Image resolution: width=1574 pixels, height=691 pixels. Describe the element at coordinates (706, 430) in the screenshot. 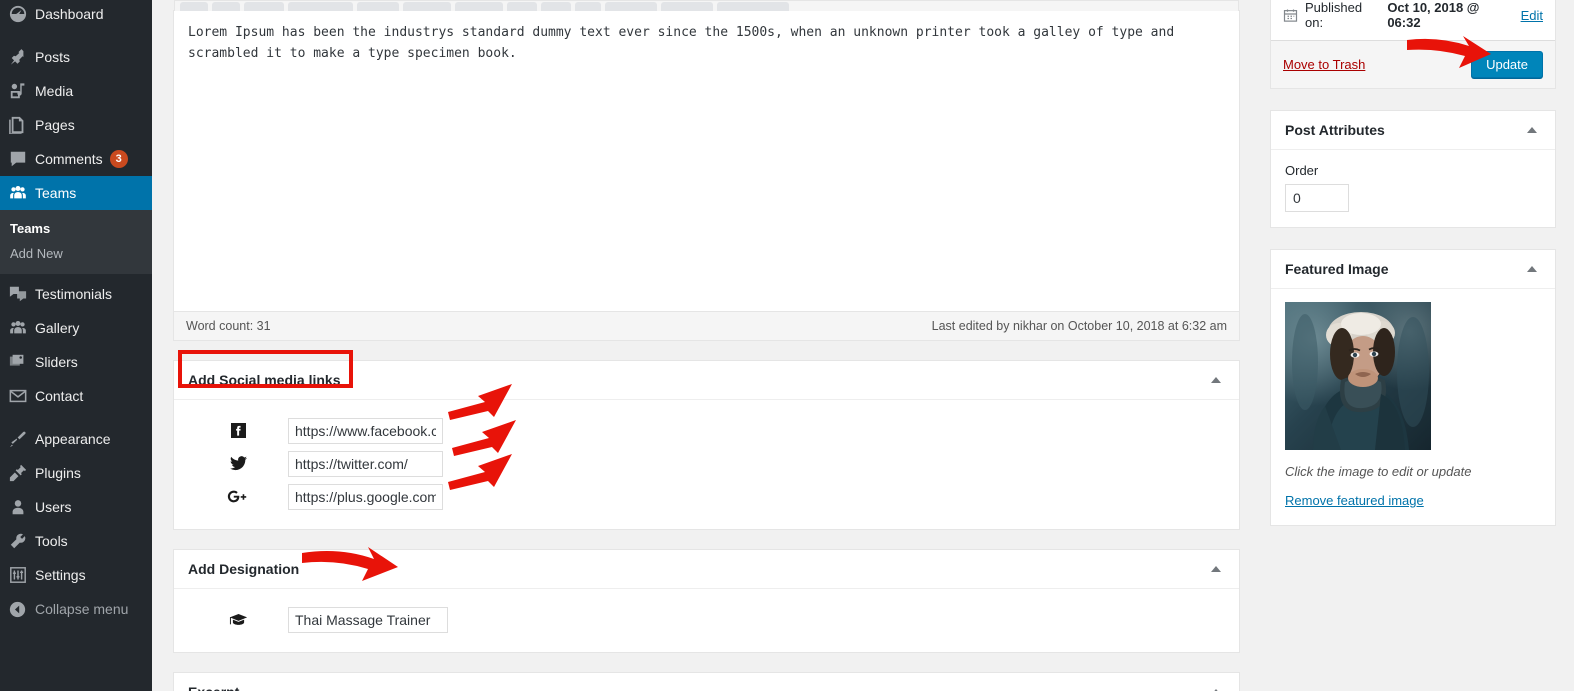

I see `facebook-field-row` at that location.